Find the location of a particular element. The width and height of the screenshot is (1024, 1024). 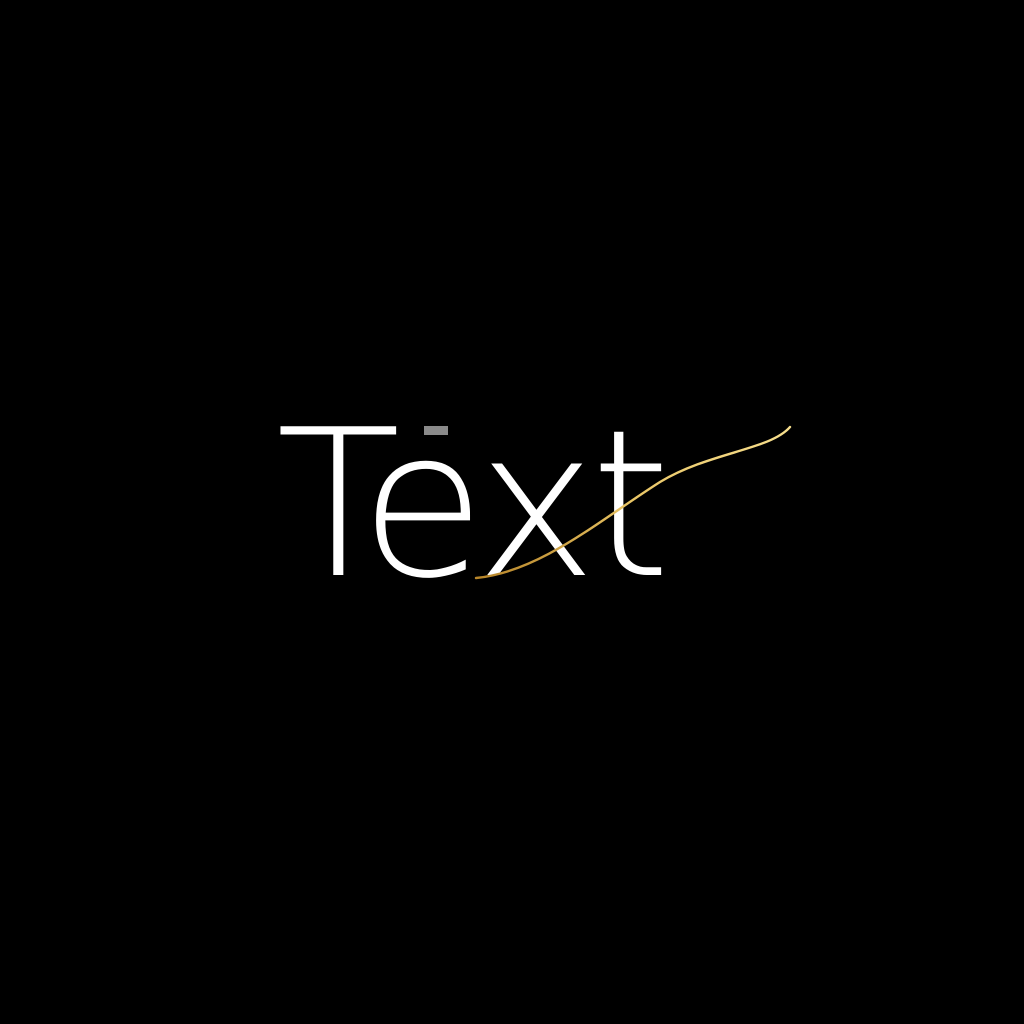

wordmark-logo: Text is located at coordinates (534, 505).